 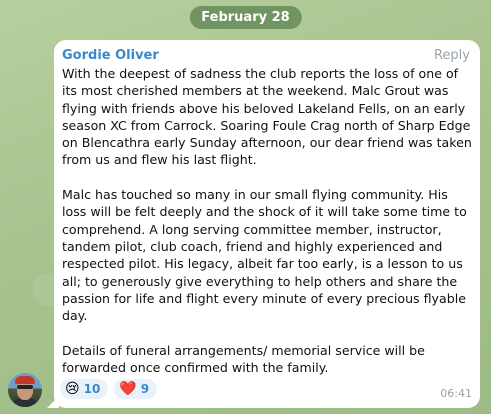 I want to click on reaction-count: 10, so click(x=92, y=389).